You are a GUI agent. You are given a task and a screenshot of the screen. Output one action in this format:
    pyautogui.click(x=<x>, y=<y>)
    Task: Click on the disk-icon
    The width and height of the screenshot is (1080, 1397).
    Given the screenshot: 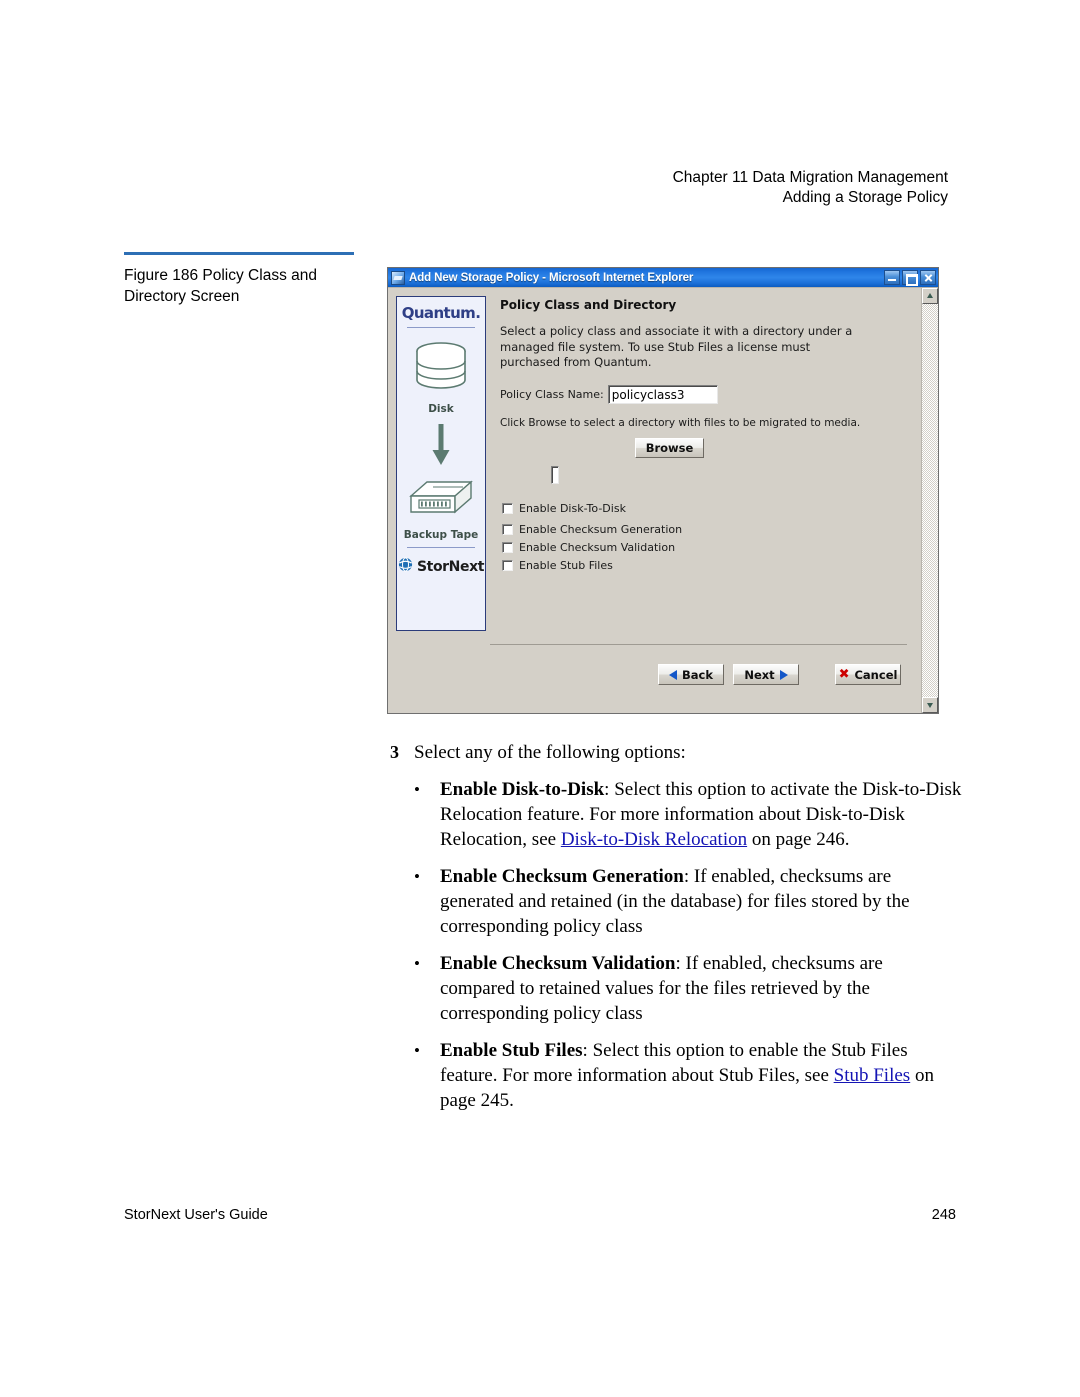 What is the action you would take?
    pyautogui.click(x=441, y=370)
    